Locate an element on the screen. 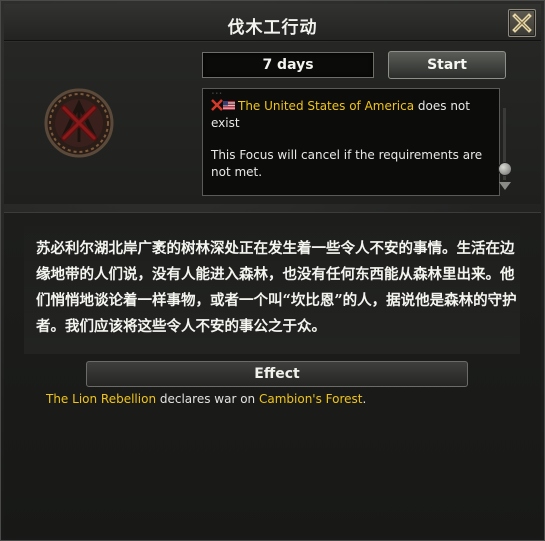 Image resolution: width=545 pixels, height=541 pixels. requirement-country: The United States of America is located at coordinates (326, 106).